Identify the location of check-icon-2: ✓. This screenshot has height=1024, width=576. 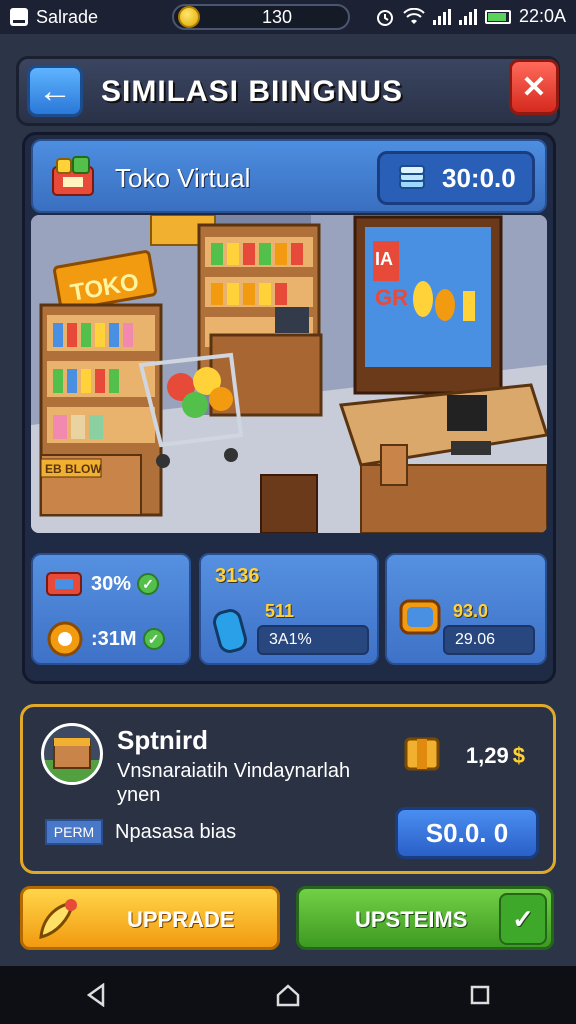
(153, 639).